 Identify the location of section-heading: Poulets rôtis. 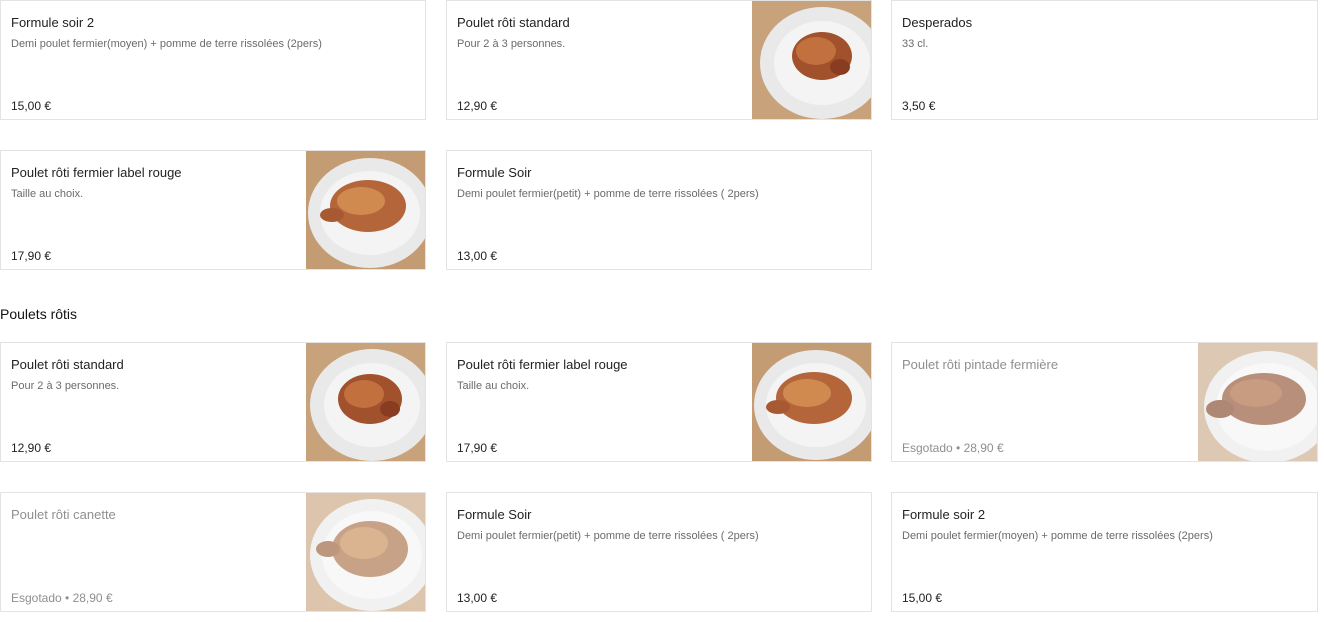
(39, 314).